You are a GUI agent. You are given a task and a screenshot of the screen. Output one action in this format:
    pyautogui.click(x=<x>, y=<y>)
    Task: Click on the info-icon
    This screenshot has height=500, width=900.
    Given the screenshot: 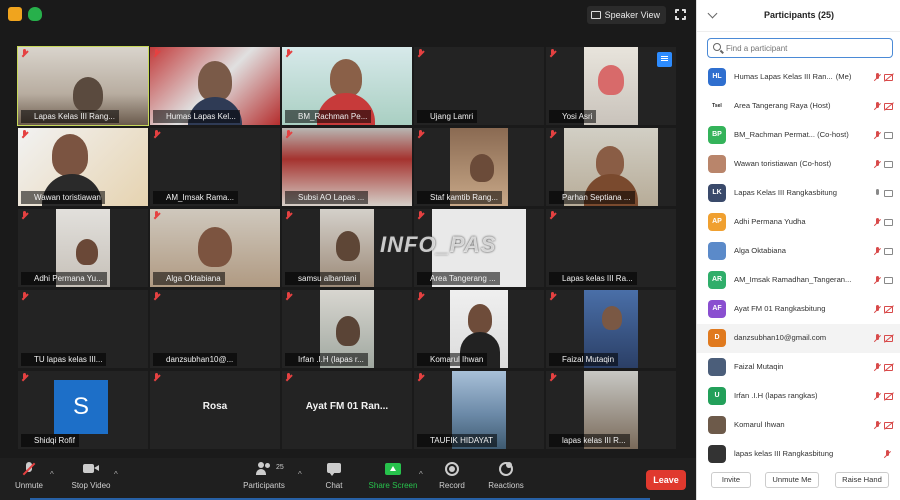 What is the action you would take?
    pyautogui.click(x=15, y=14)
    